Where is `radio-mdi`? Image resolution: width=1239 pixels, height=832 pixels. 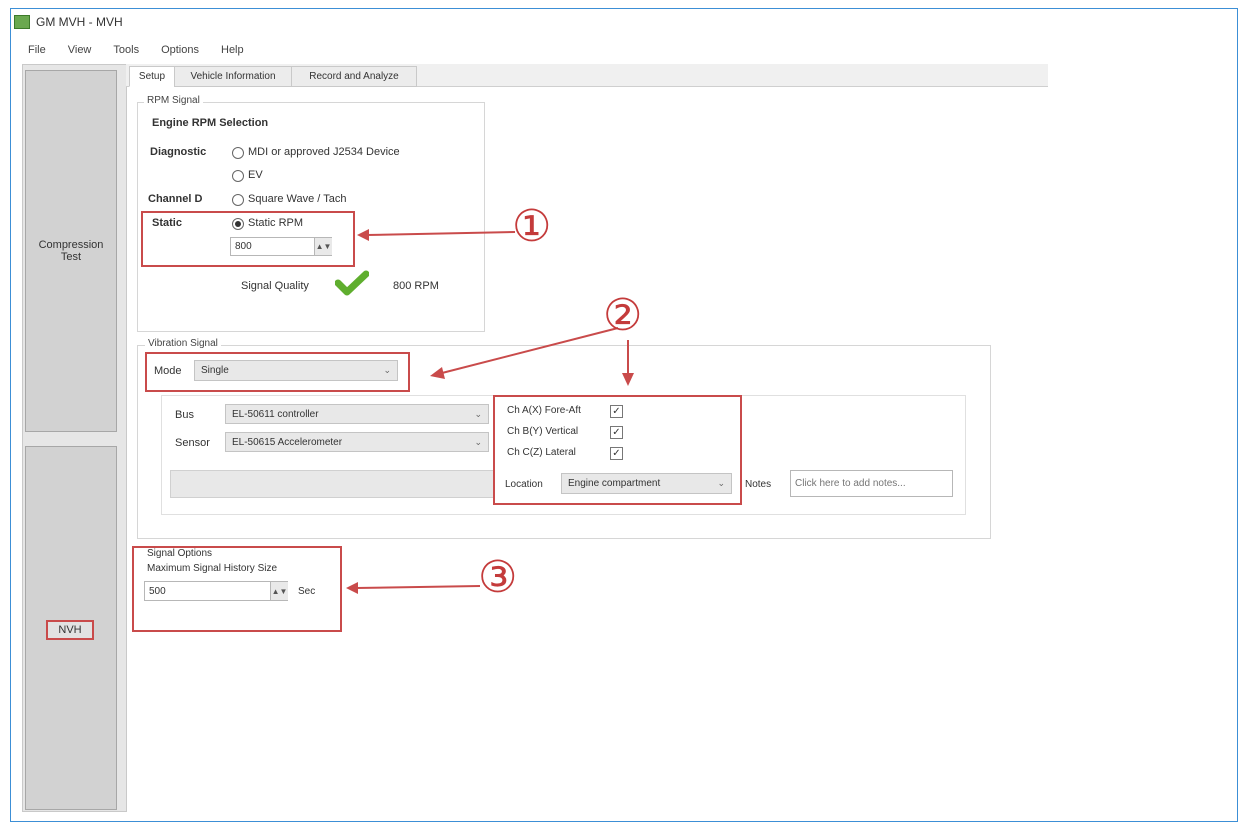 radio-mdi is located at coordinates (238, 153).